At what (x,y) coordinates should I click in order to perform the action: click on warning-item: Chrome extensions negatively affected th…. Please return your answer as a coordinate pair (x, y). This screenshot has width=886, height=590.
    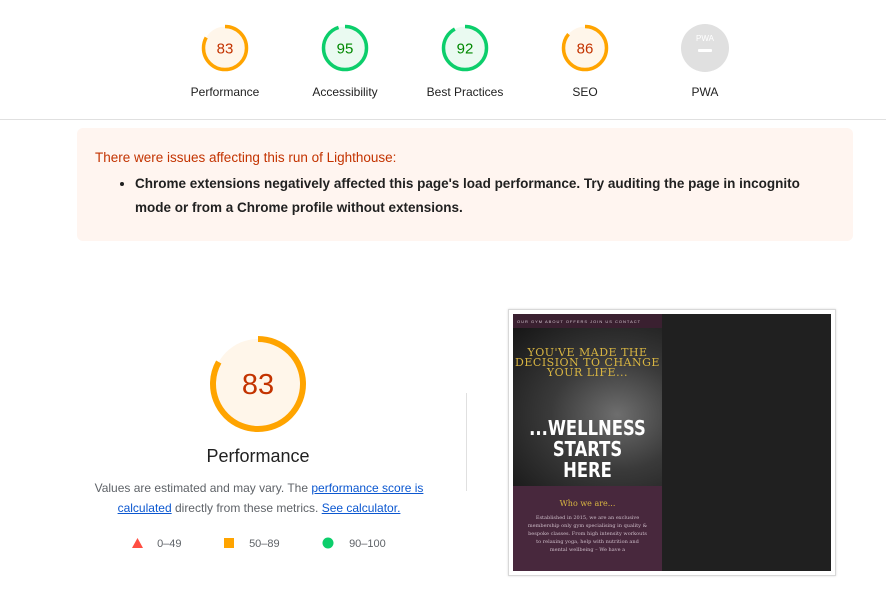
    Looking at the image, I should click on (475, 196).